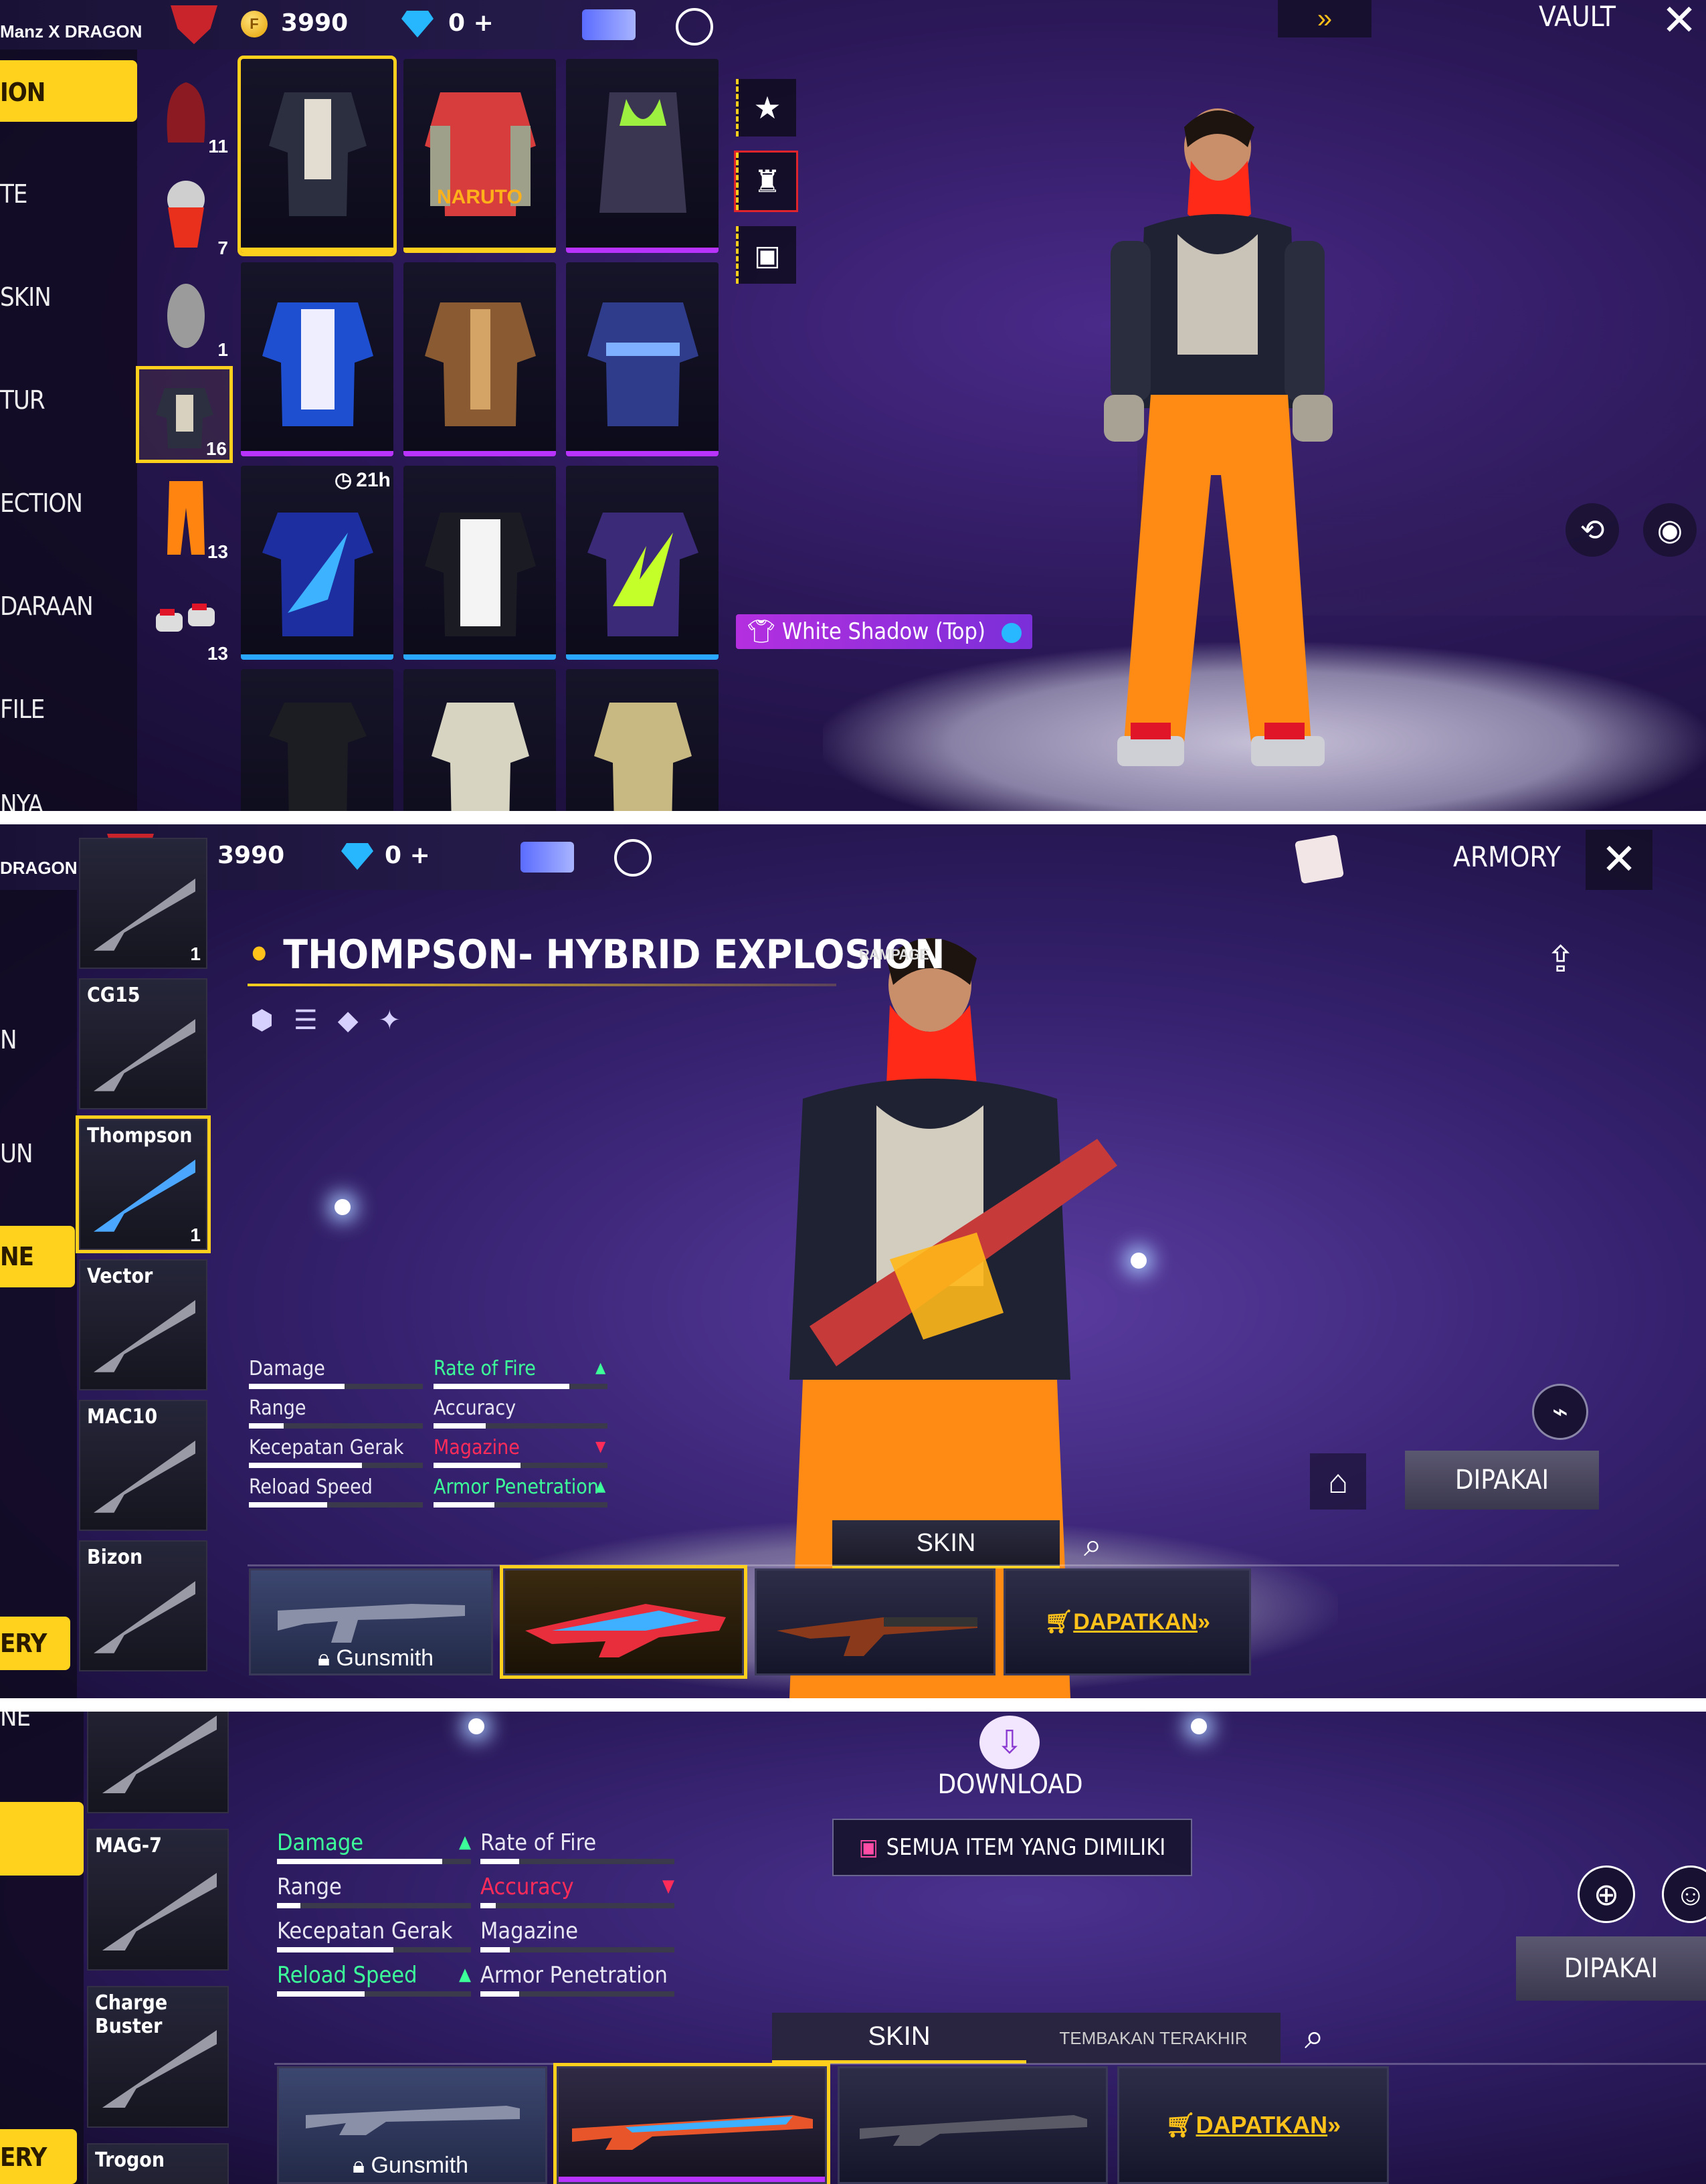 Image resolution: width=1706 pixels, height=2184 pixels. I want to click on owned-items-button: ▣ SEMUA ITEM YANG DIMILIKI, so click(1012, 1847).